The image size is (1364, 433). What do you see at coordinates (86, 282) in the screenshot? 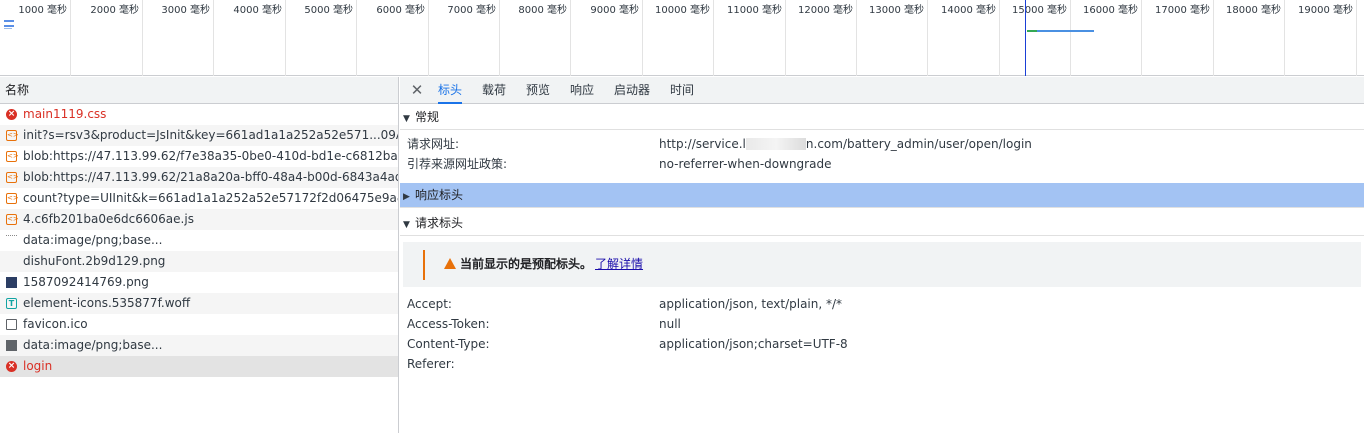
I see `request-name: 1587092414769.png` at bounding box center [86, 282].